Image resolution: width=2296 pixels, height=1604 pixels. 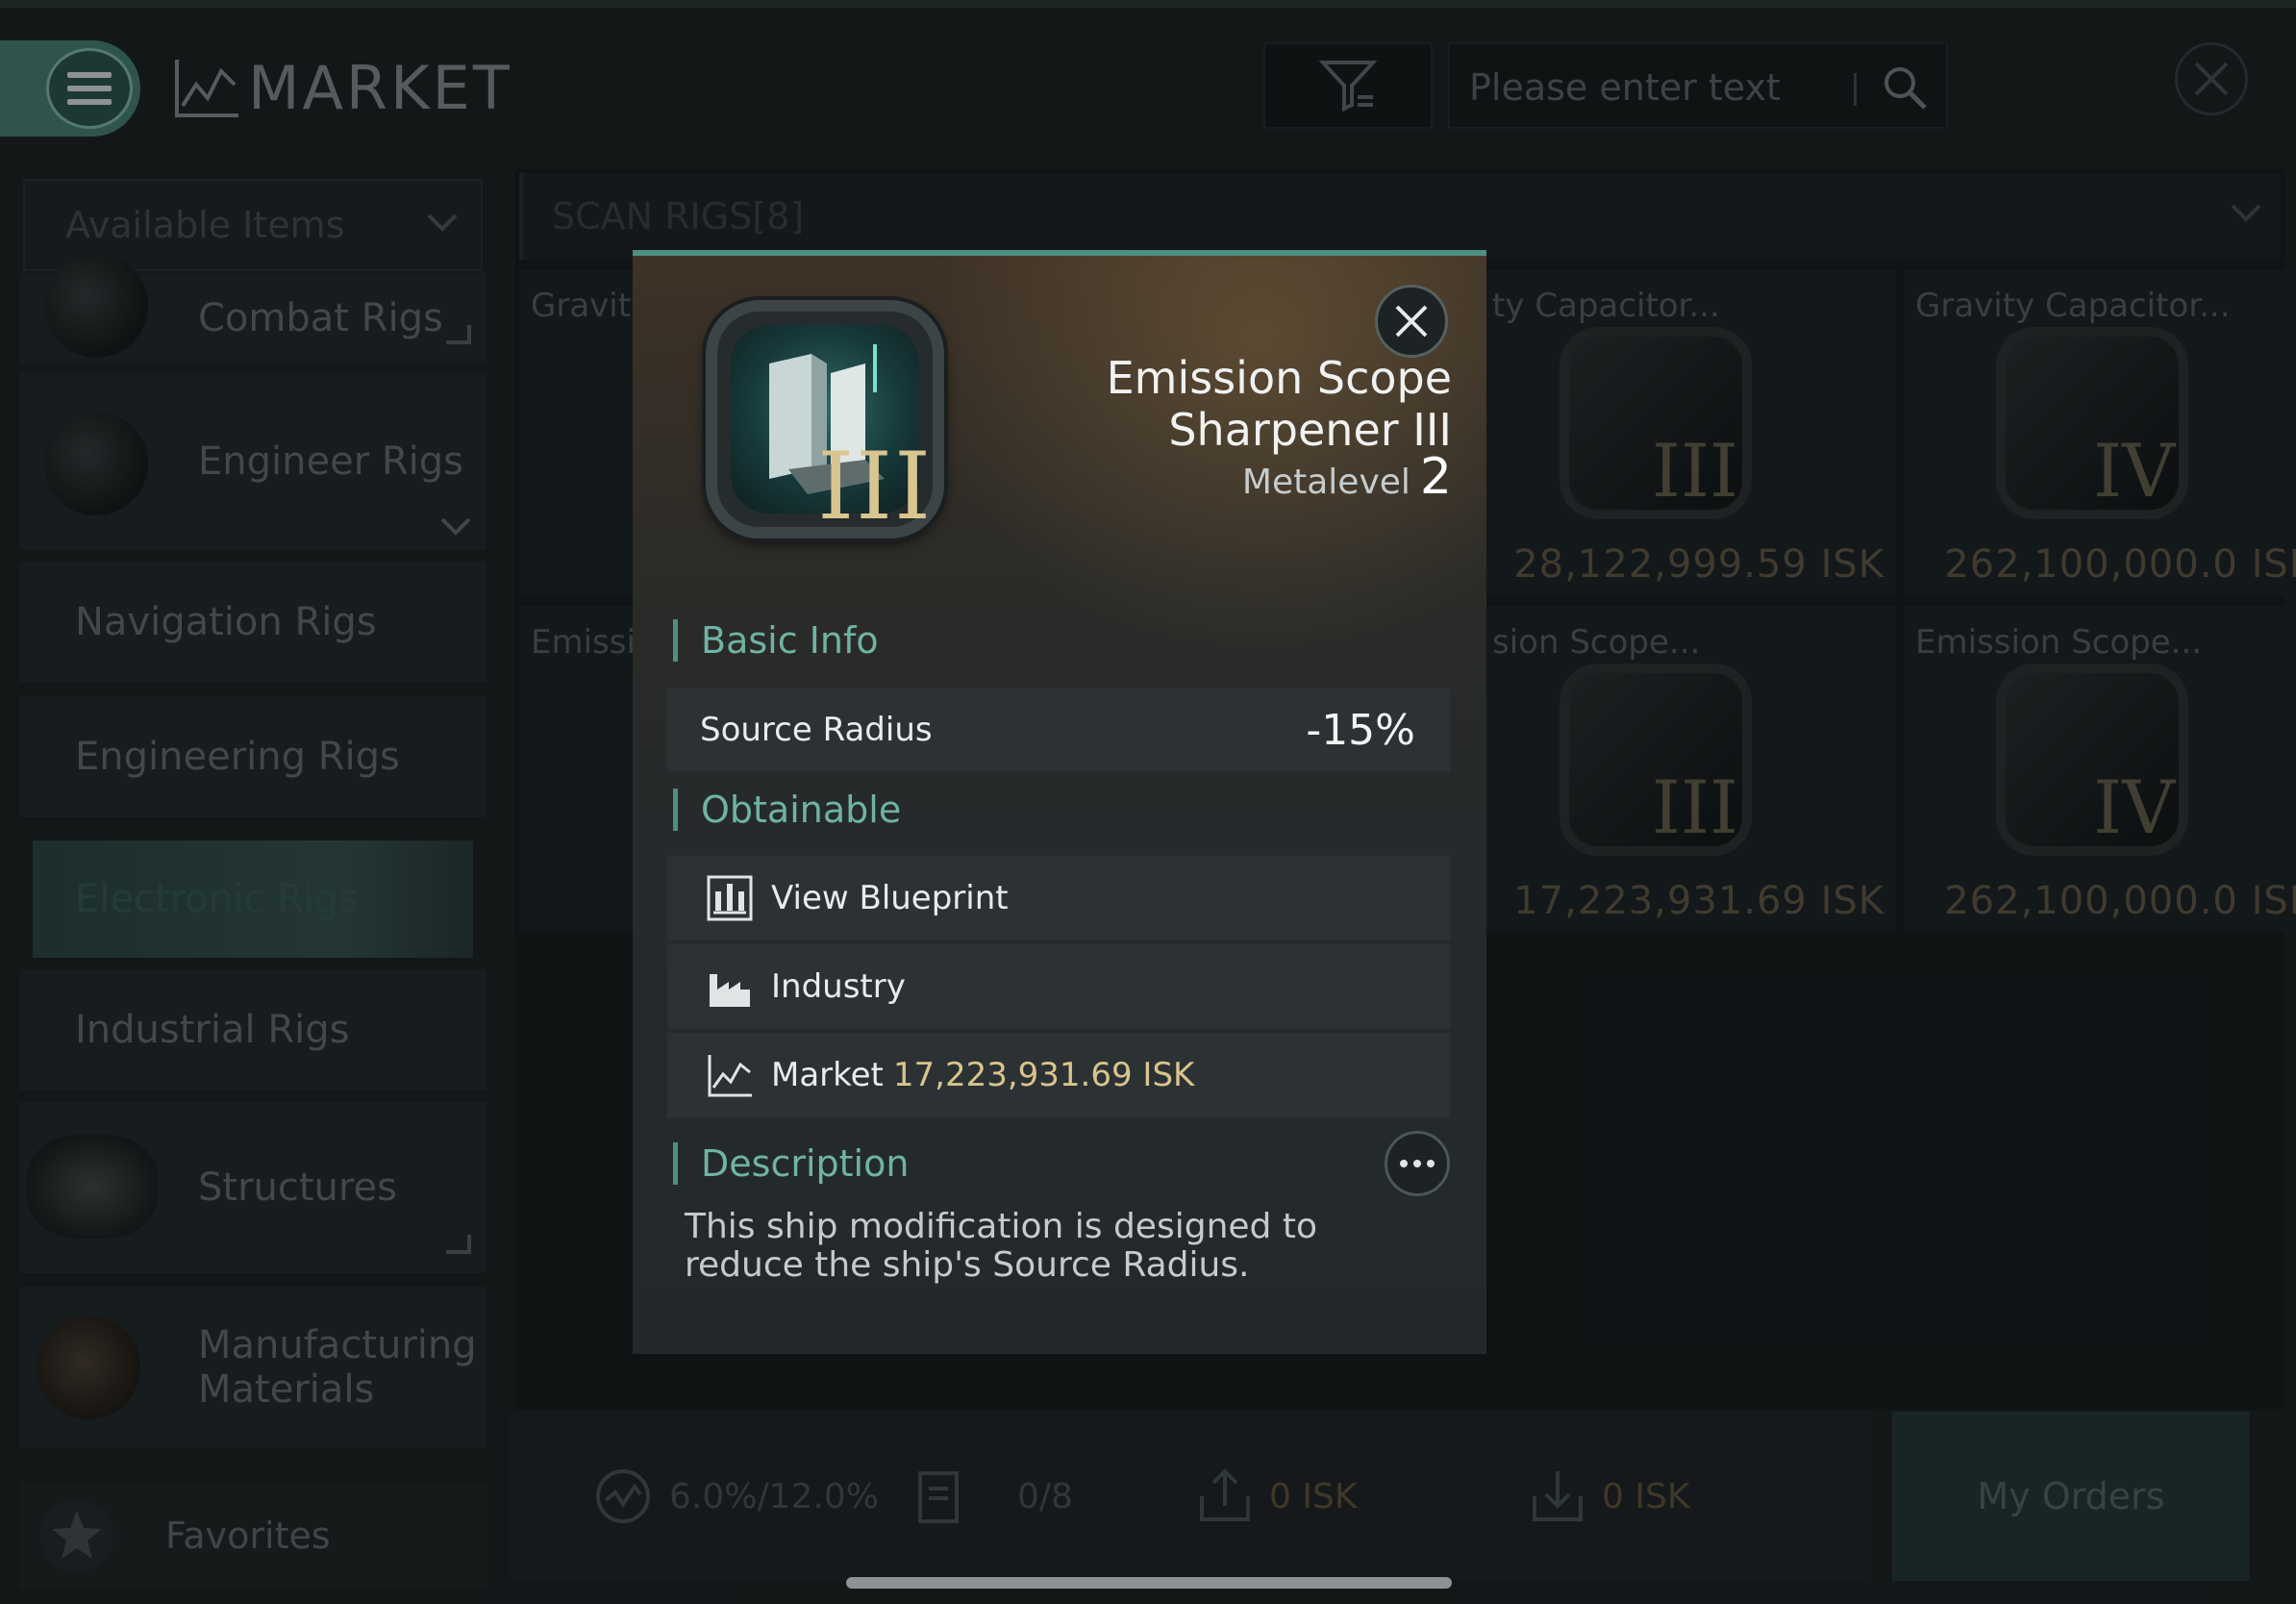 I want to click on basic-info-heading: Basic Info, so click(x=776, y=640).